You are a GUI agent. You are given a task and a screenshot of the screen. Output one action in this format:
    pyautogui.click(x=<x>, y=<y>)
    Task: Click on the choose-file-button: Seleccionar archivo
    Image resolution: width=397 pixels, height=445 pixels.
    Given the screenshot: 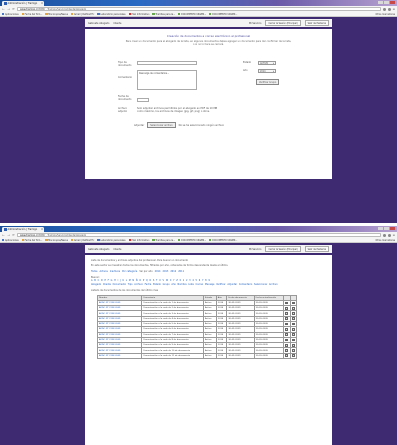 What is the action you would take?
    pyautogui.click(x=161, y=125)
    